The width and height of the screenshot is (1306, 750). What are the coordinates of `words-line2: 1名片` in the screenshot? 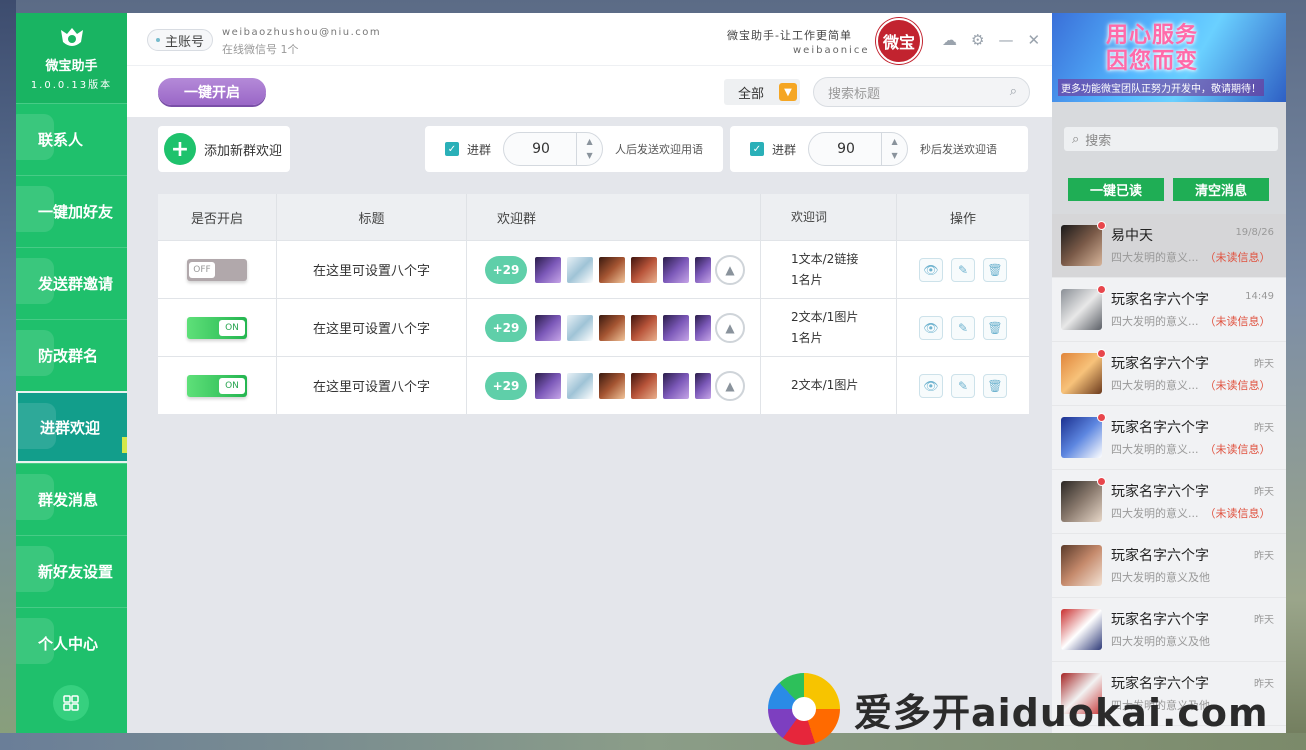 It's located at (807, 279).